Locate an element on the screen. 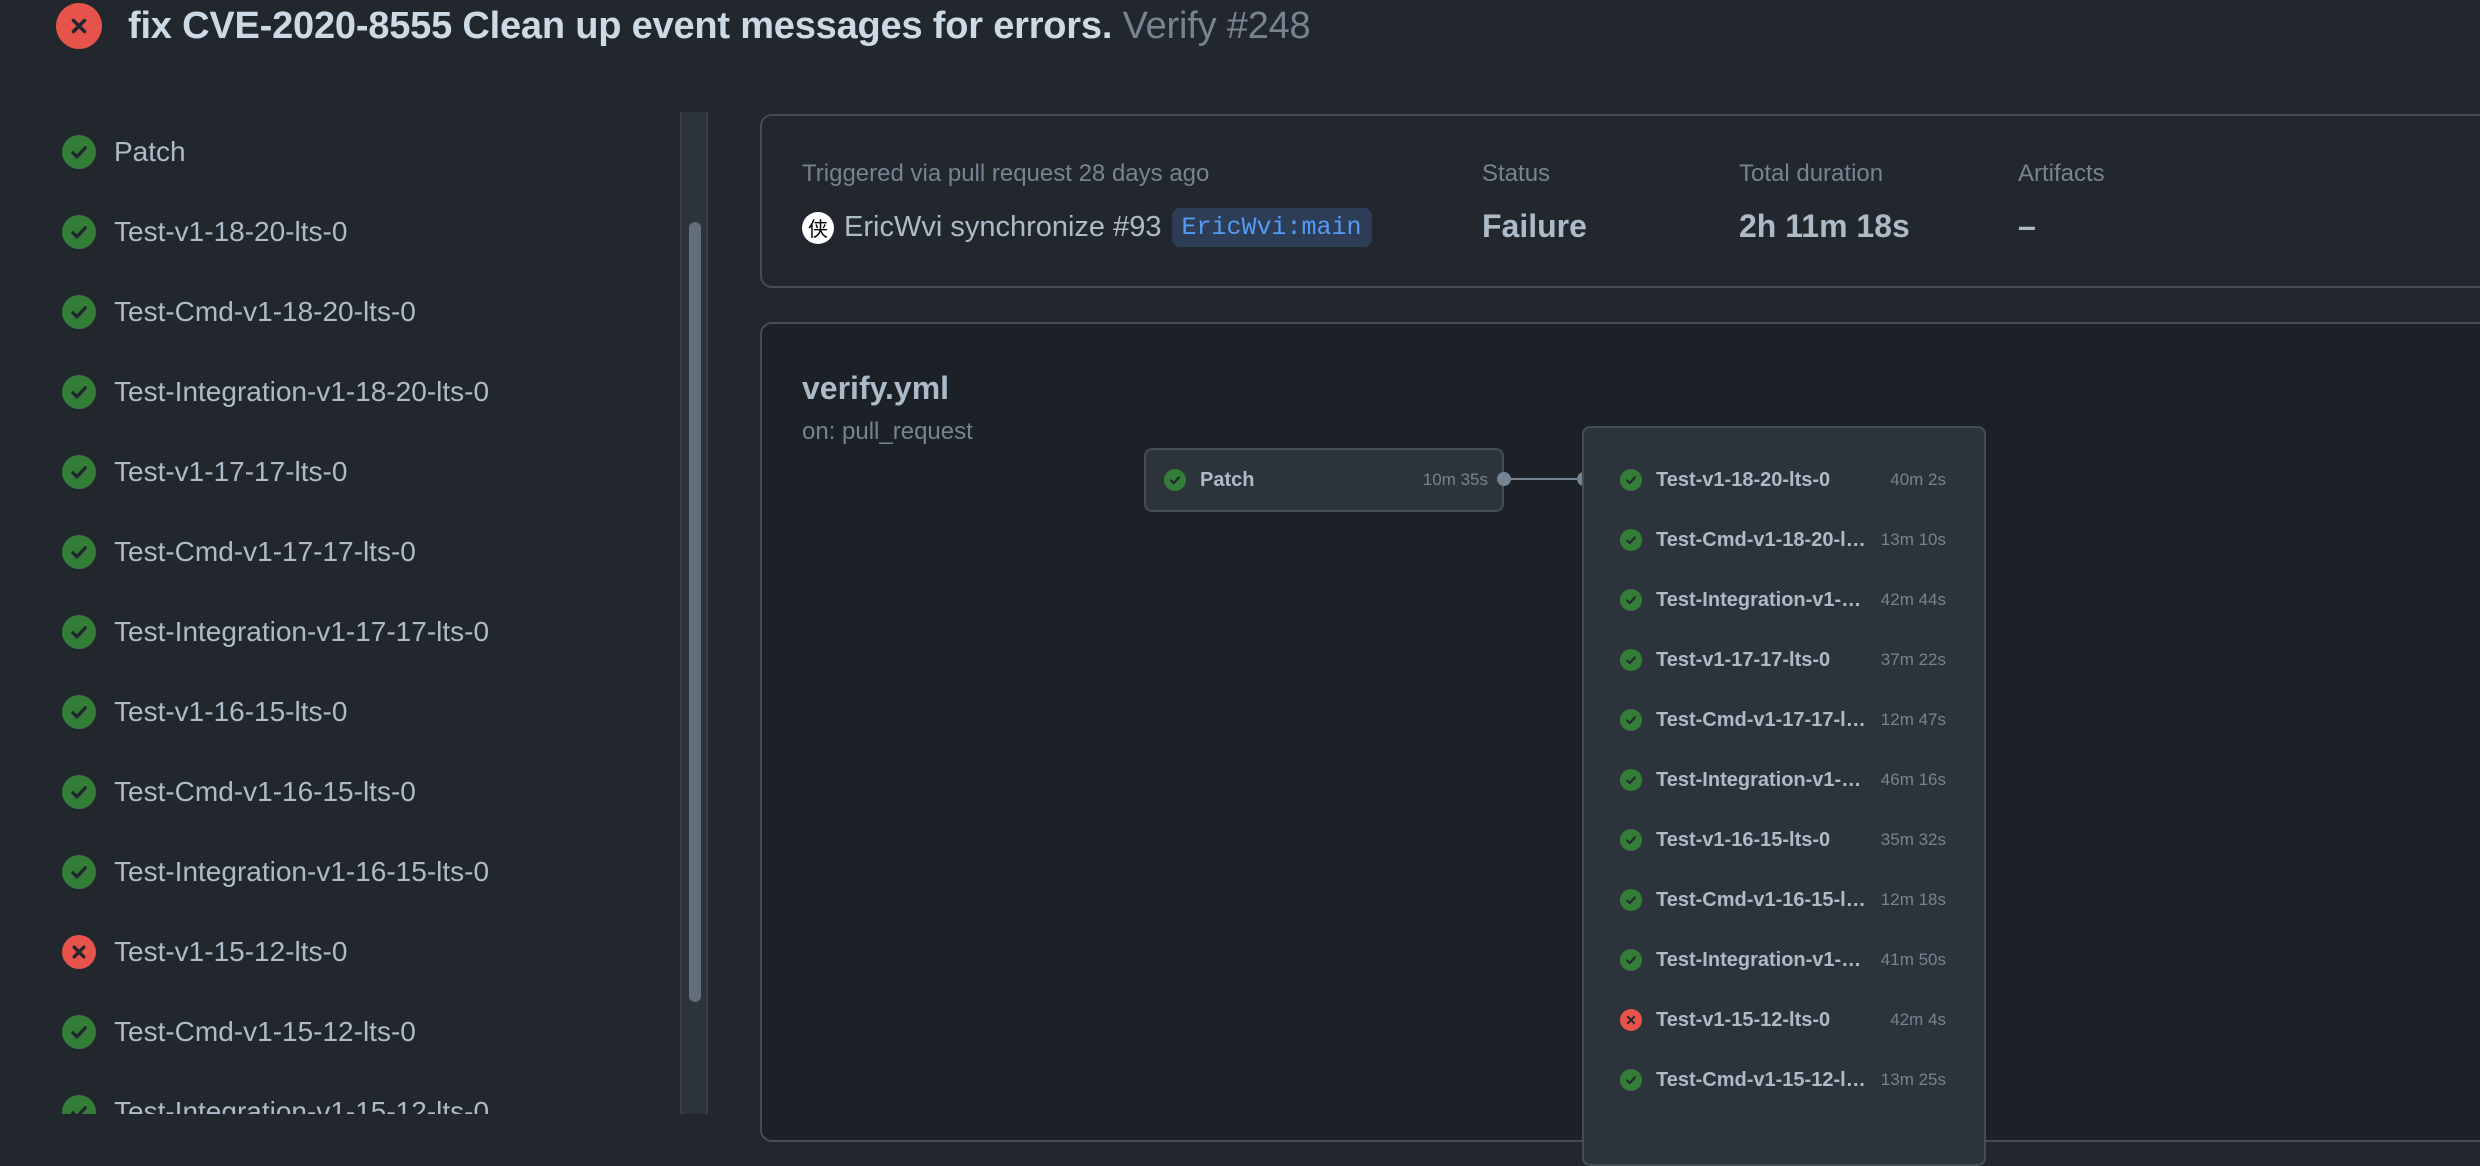  sidebar-job-item: Test-Cmd-v1-17-17-lts-0 is located at coordinates (340, 552).